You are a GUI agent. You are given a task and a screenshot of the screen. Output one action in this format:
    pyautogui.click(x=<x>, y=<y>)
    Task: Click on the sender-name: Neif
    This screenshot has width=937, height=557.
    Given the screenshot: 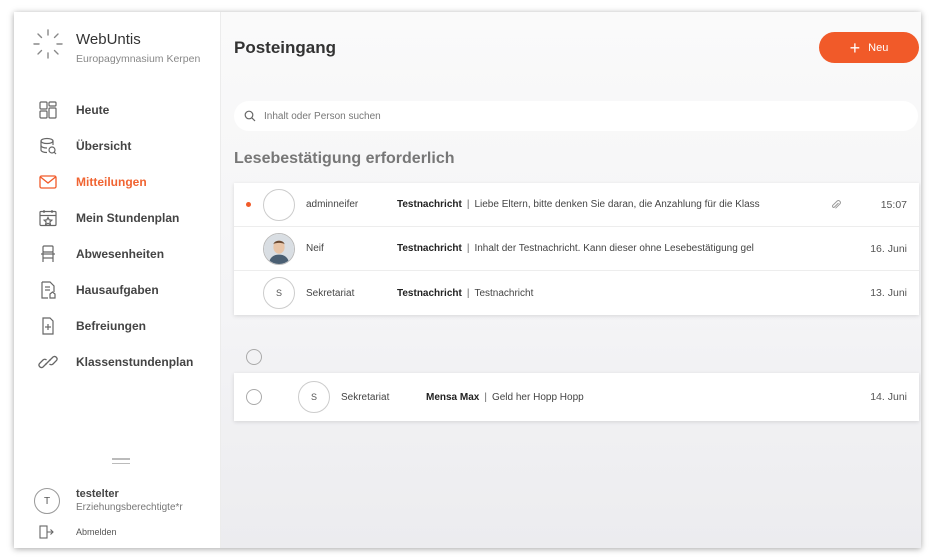 What is the action you would take?
    pyautogui.click(x=315, y=248)
    